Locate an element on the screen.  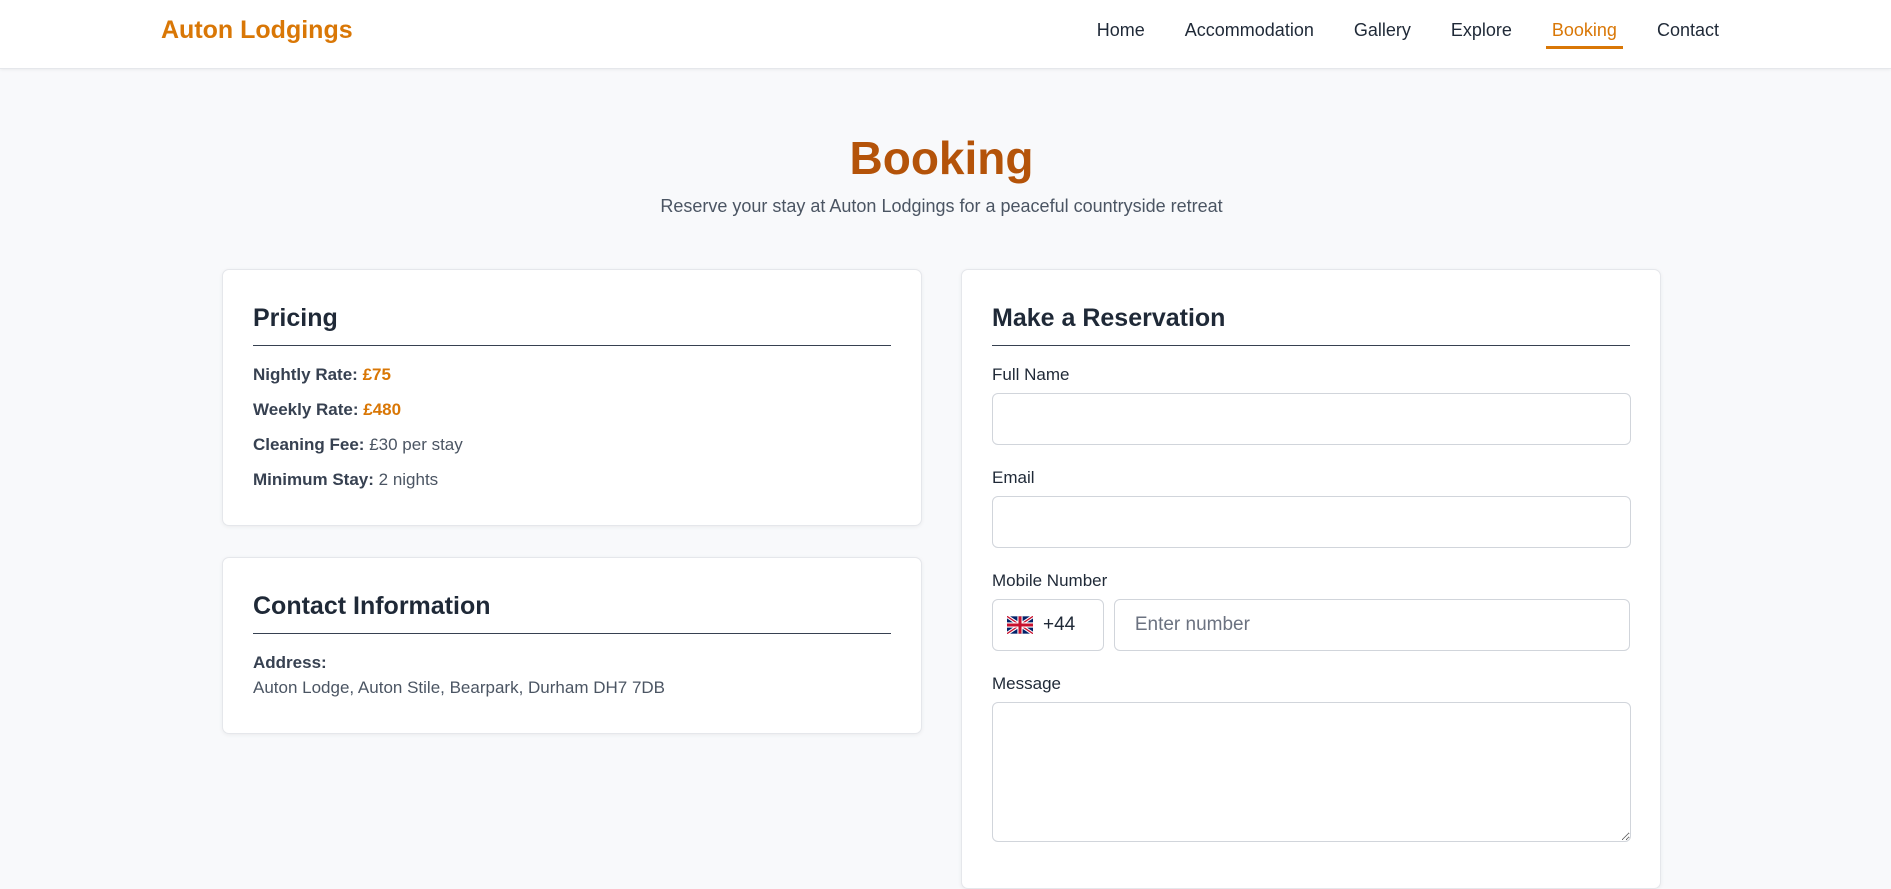
message-textarea is located at coordinates (1311, 772).